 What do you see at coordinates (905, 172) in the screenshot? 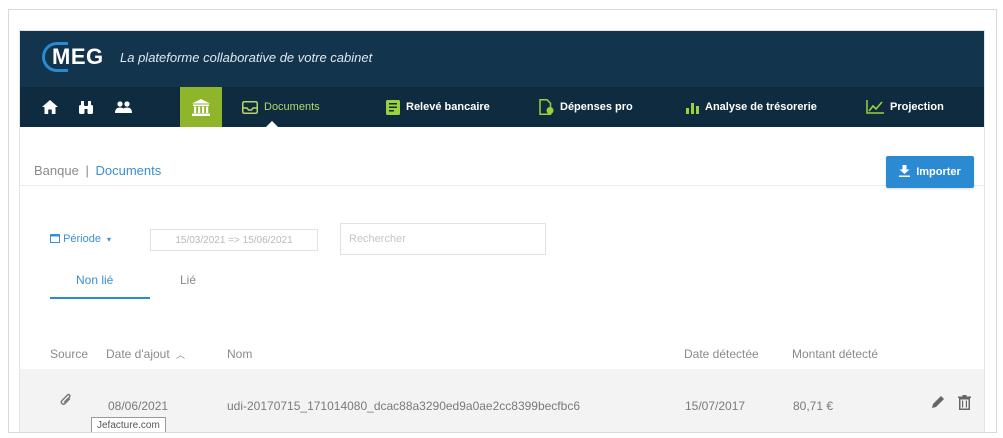
I see `download-icon` at bounding box center [905, 172].